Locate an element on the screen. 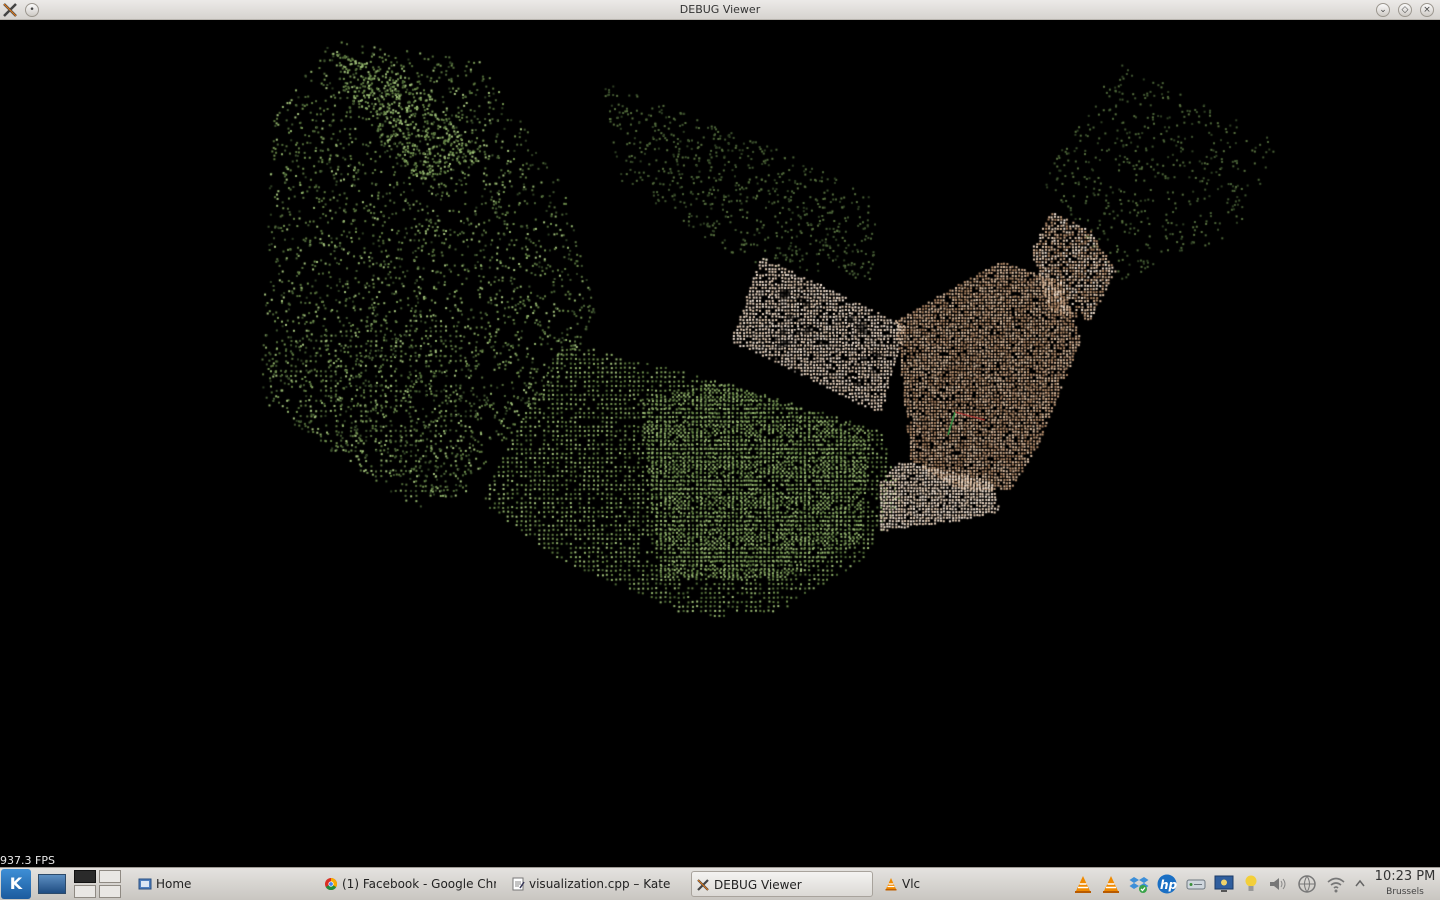 The width and height of the screenshot is (1440, 900). task-label: visualization.cpp – Kate is located at coordinates (600, 884).